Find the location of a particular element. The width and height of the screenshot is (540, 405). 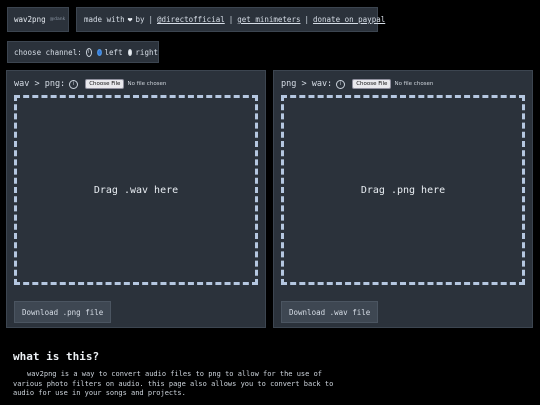

drop-text: Drag .wav here is located at coordinates (136, 190).